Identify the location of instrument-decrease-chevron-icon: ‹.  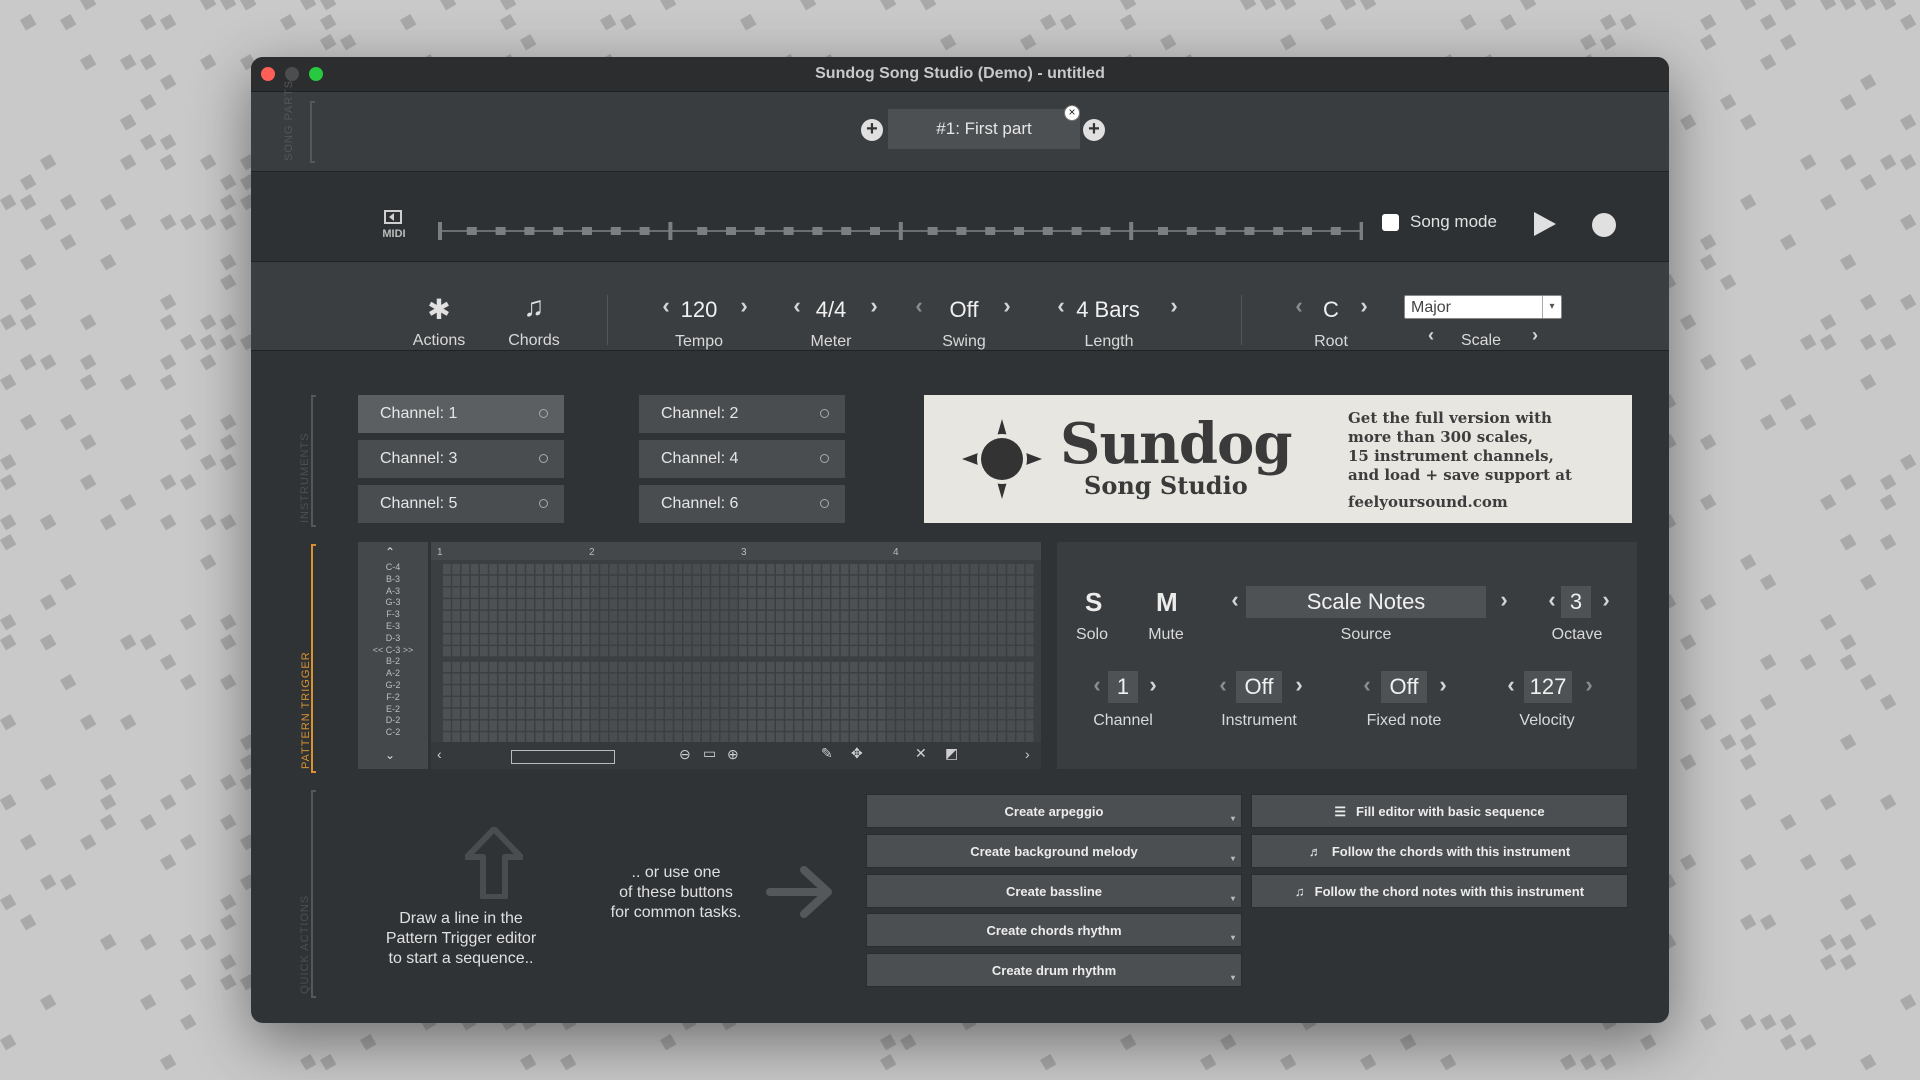
(1223, 685).